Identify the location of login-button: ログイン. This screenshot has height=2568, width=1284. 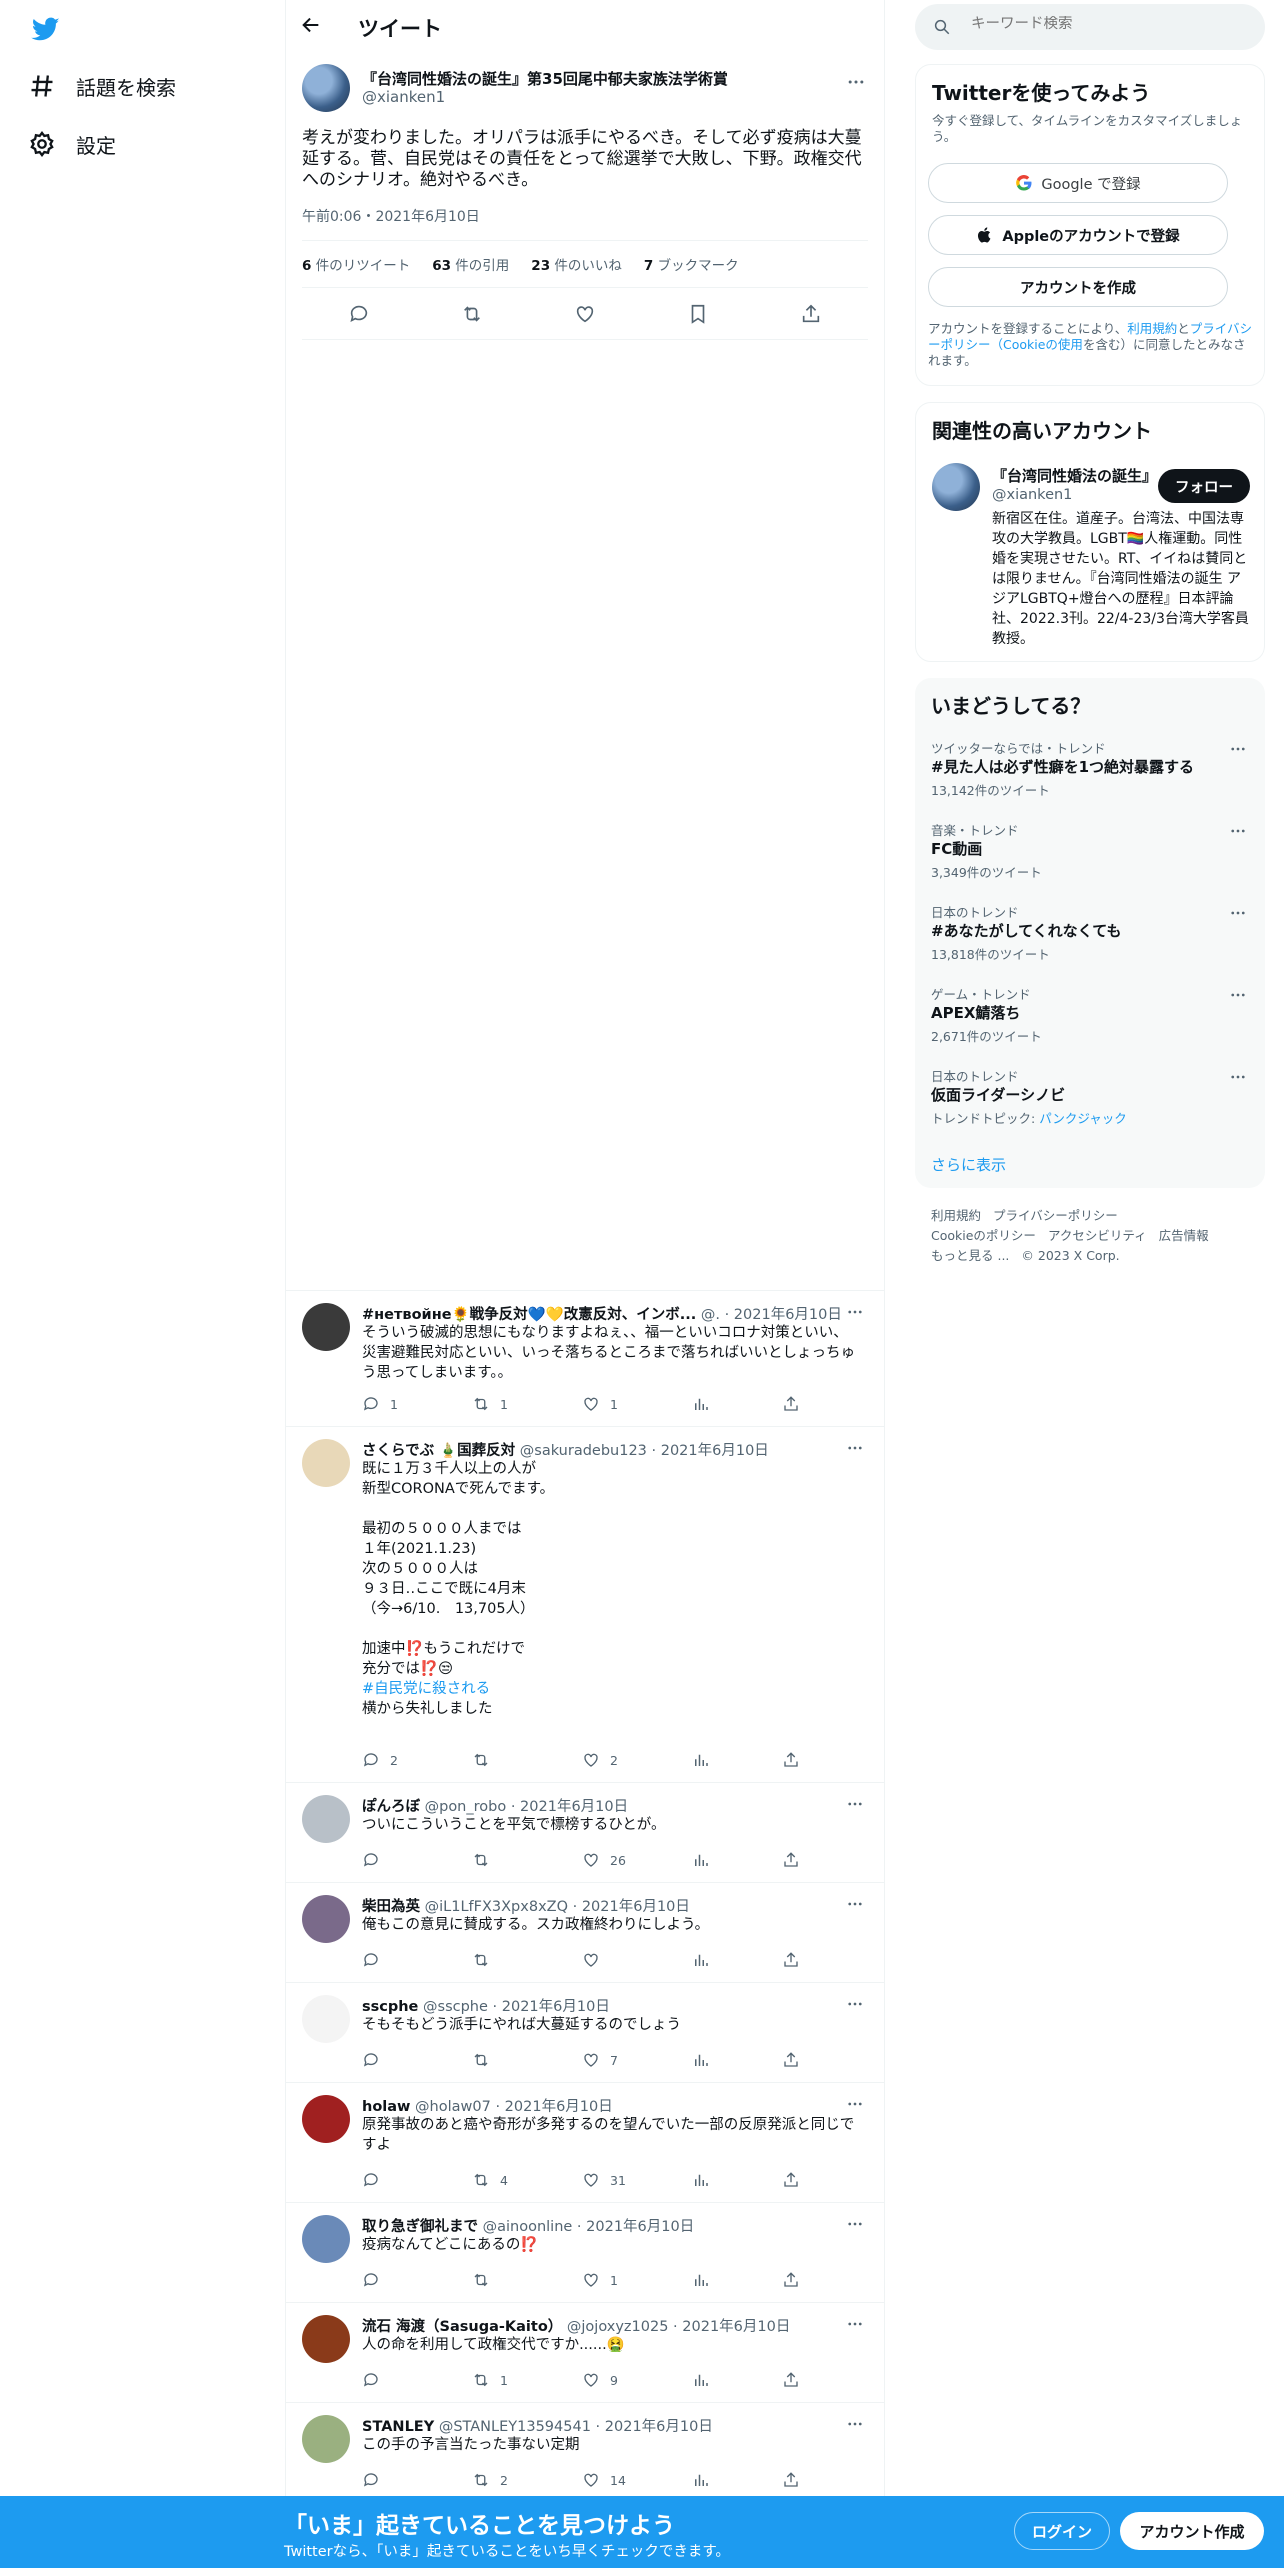
(1062, 2531).